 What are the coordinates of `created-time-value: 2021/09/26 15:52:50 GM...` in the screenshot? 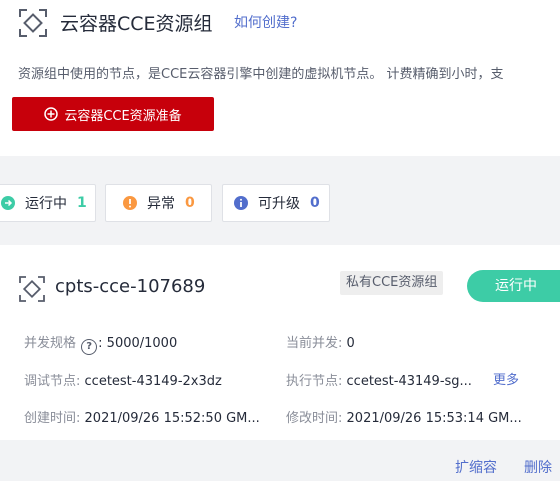 It's located at (170, 418).